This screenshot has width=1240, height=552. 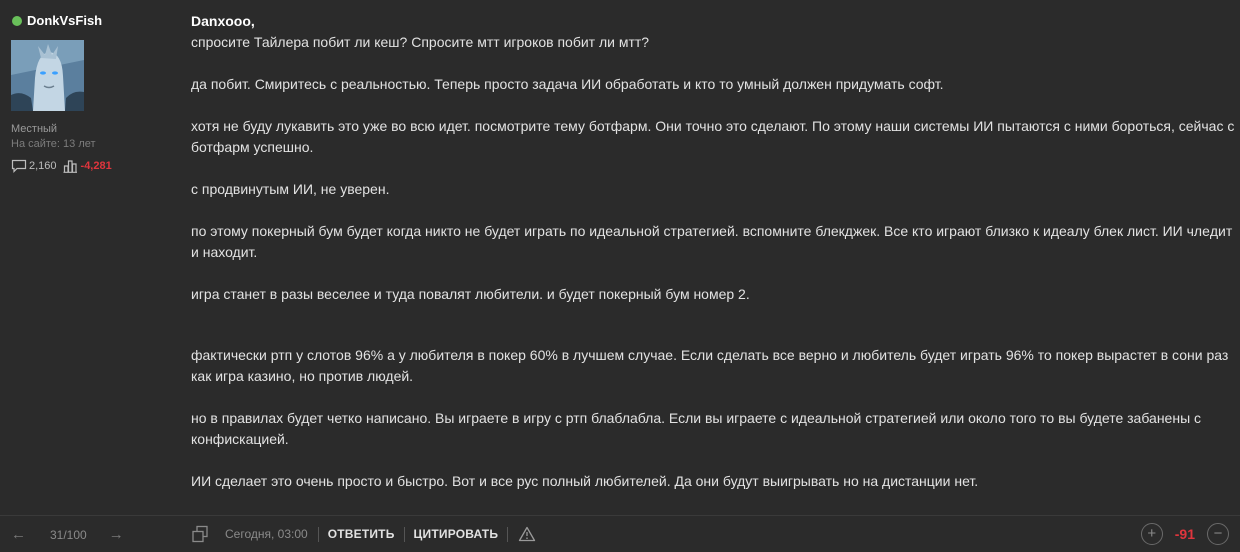 I want to click on warning-icon, so click(x=527, y=534).